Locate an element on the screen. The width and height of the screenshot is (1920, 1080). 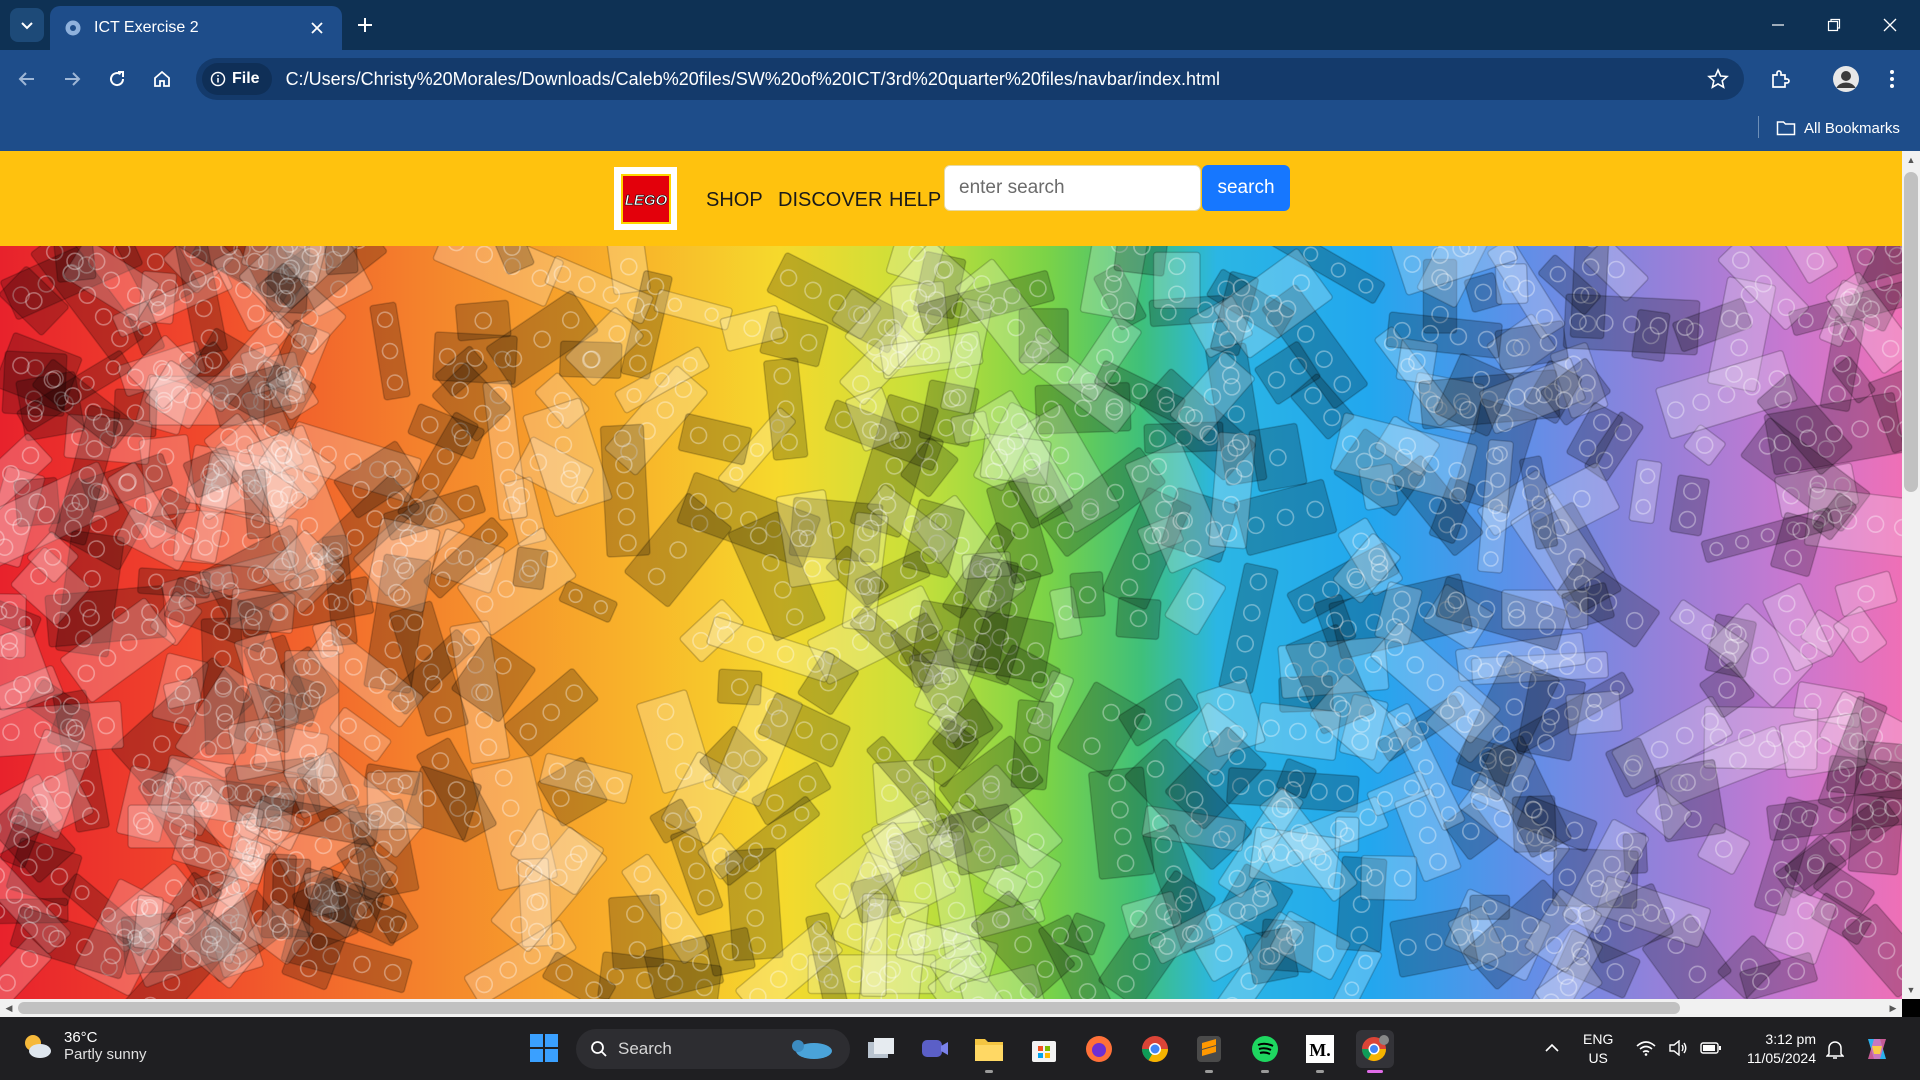
file-label: File is located at coordinates (246, 78).